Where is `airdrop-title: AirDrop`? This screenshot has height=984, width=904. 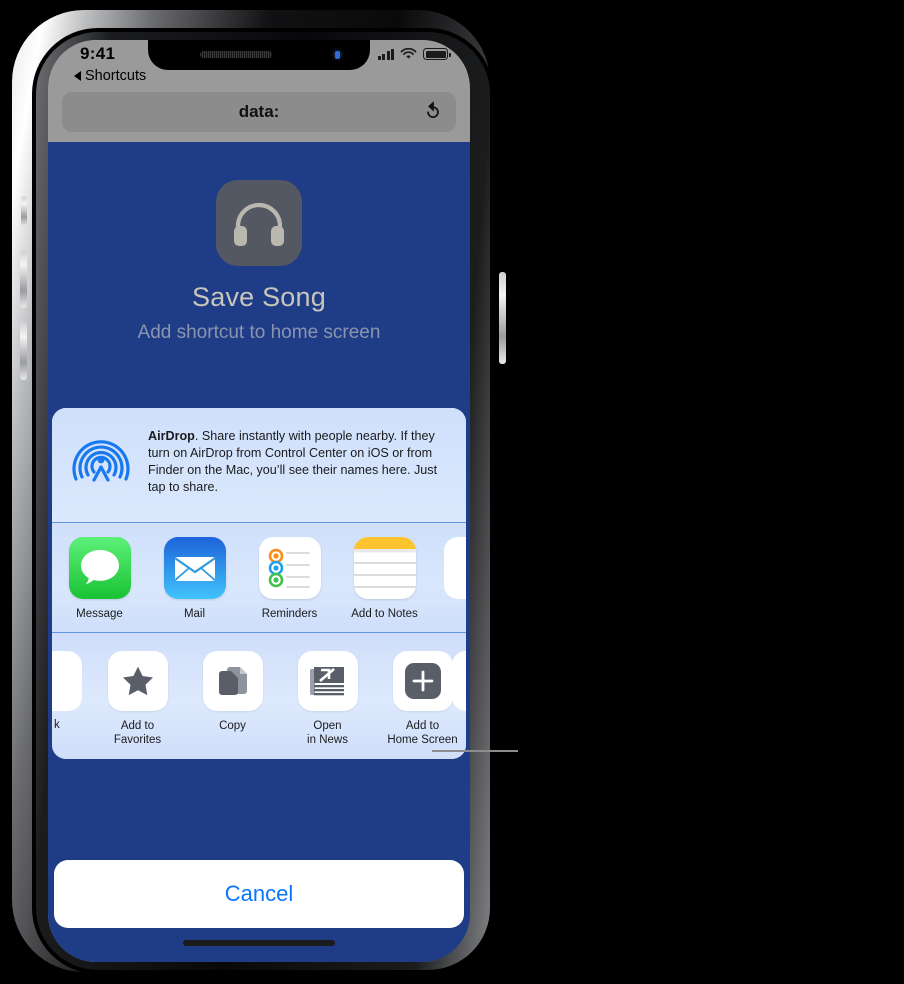 airdrop-title: AirDrop is located at coordinates (171, 436).